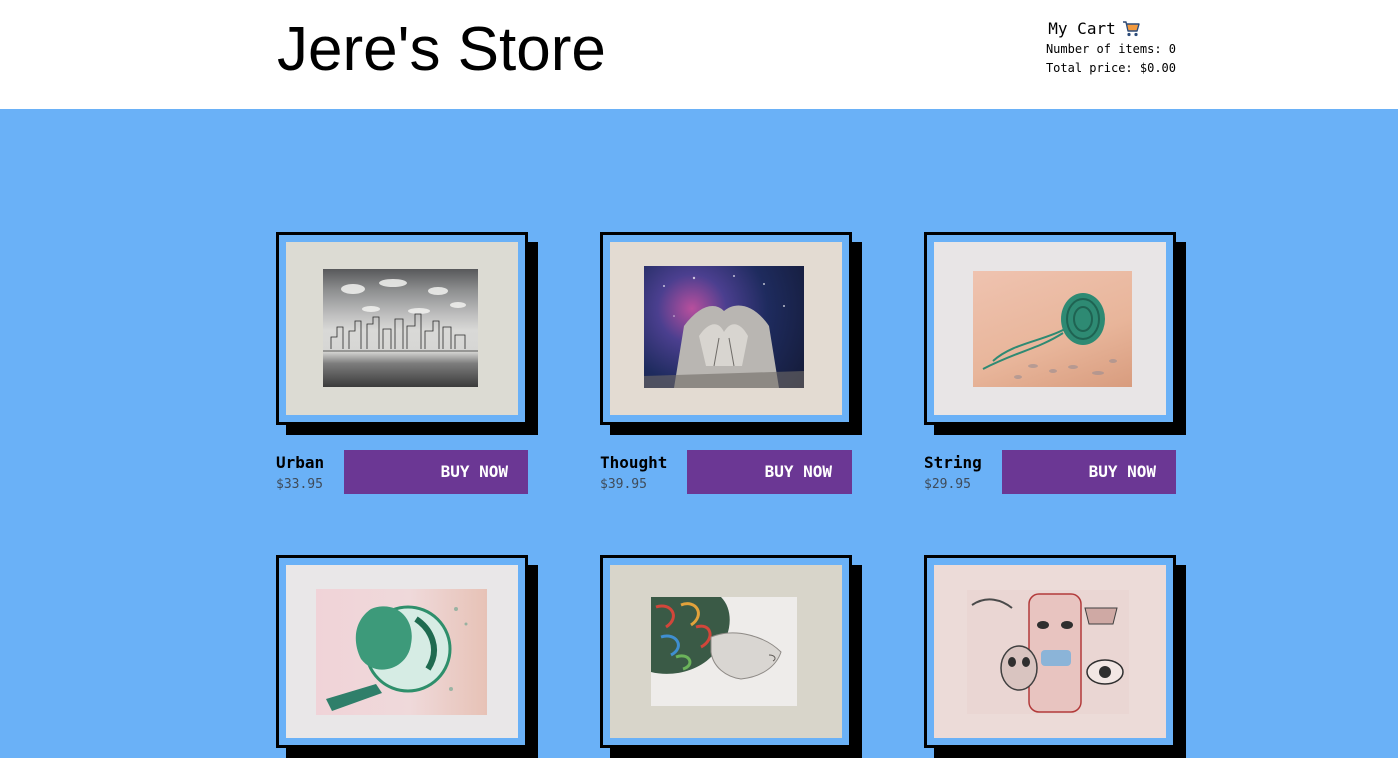  I want to click on product-name: String, so click(953, 462).